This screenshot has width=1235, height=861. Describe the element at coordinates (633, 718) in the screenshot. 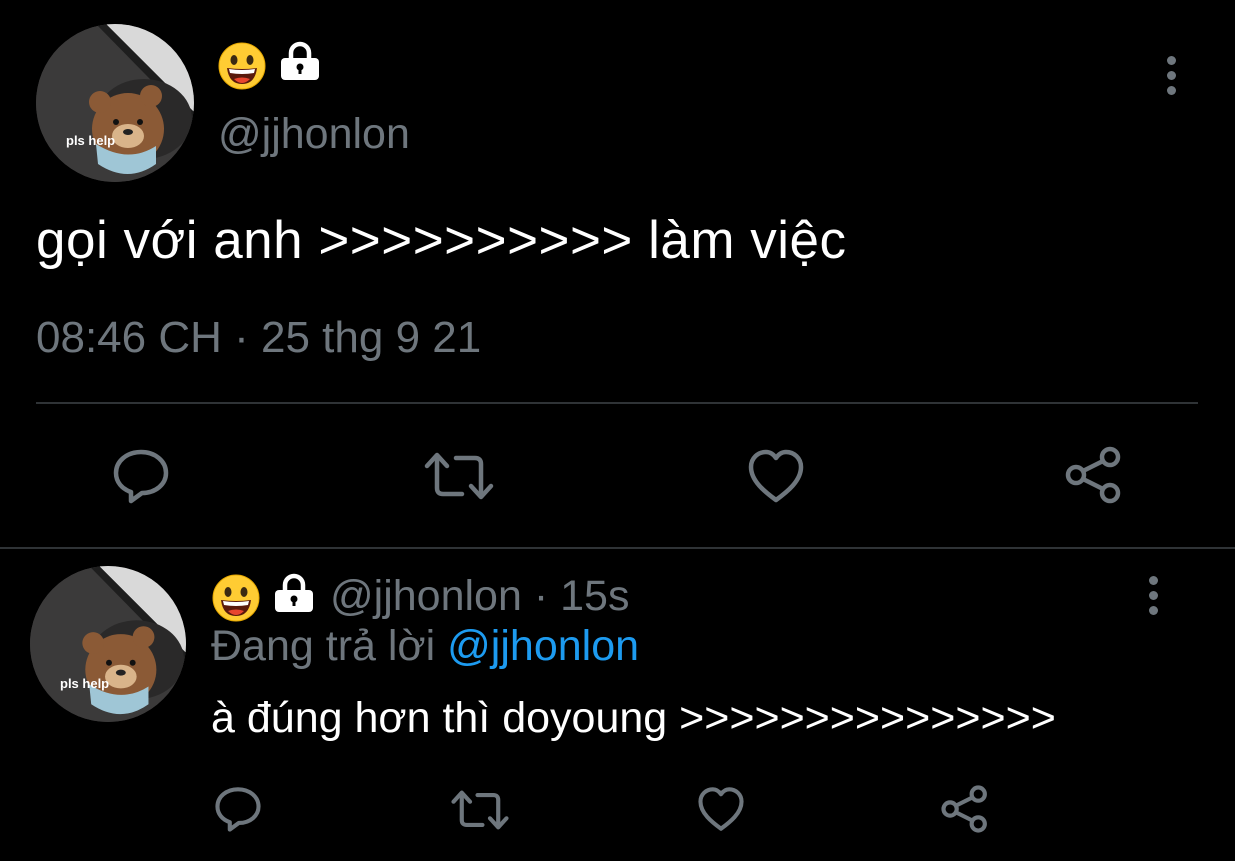

I see `reply-text: à đúng hơn thì doyoung >>>>>>>>>>>>>>>` at that location.